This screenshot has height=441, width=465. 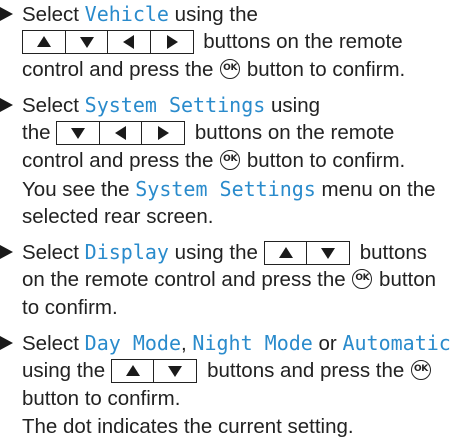 What do you see at coordinates (252, 343) in the screenshot?
I see `menu-item-name: Night Mode` at bounding box center [252, 343].